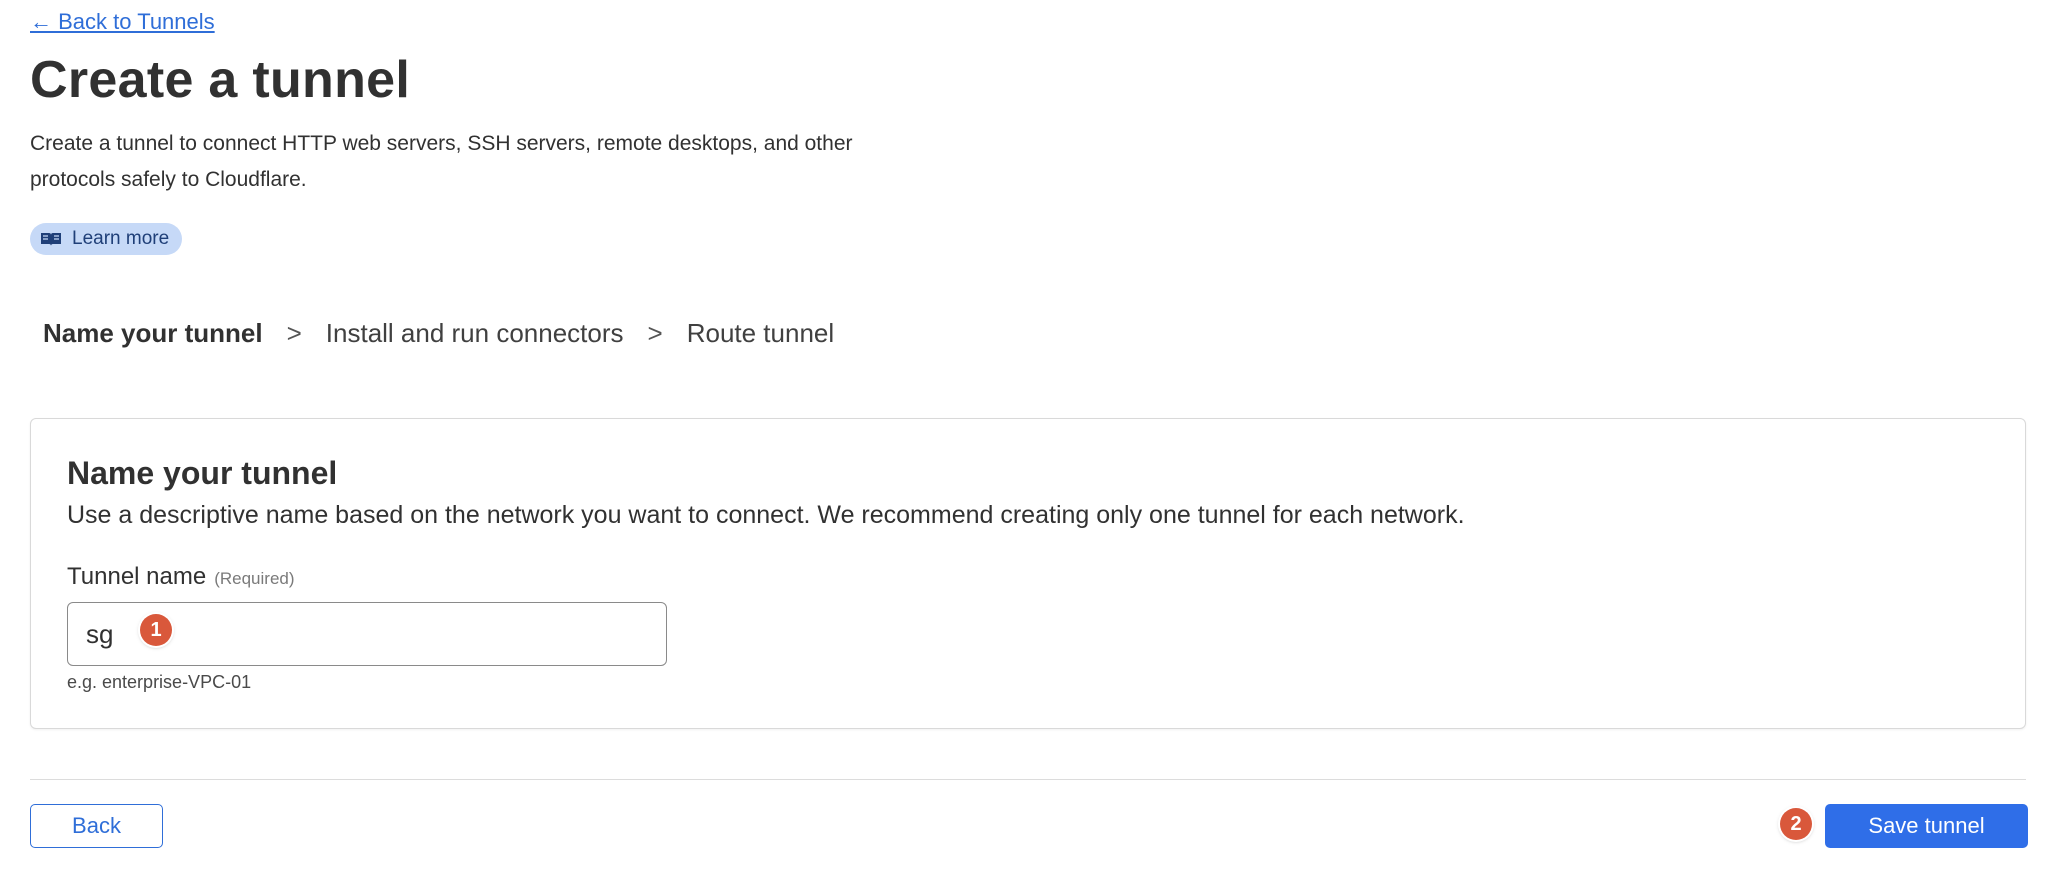  Describe the element at coordinates (220, 80) in the screenshot. I see `page-title: Create a tunnel` at that location.